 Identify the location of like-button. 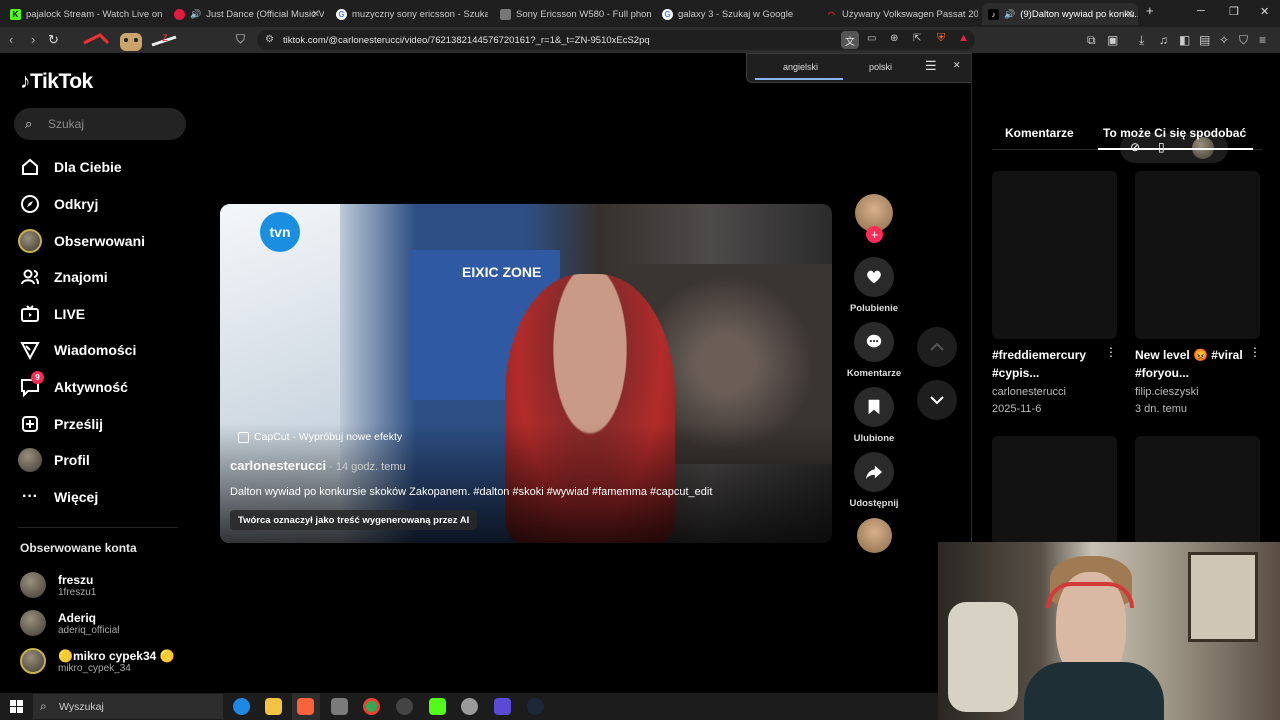
(874, 277).